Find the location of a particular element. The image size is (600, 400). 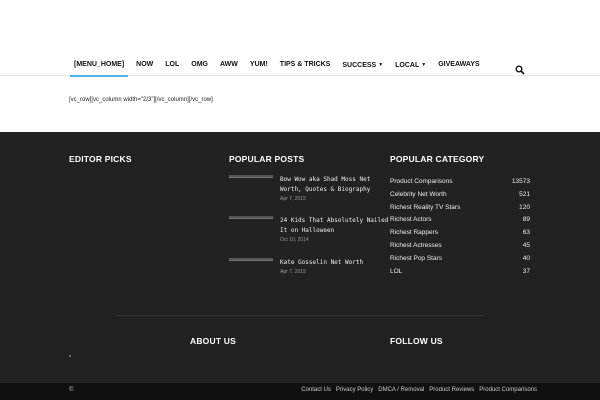

menu-item-home: [MENU_HOME] is located at coordinates (99, 66).